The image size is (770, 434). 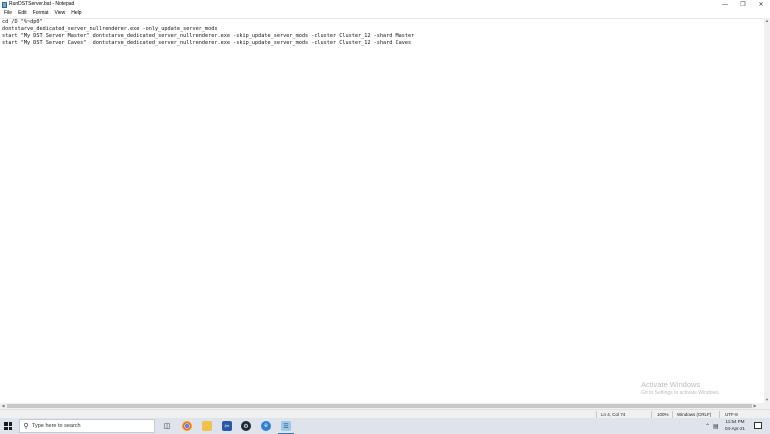 I want to click on edge-icon: e, so click(x=266, y=426).